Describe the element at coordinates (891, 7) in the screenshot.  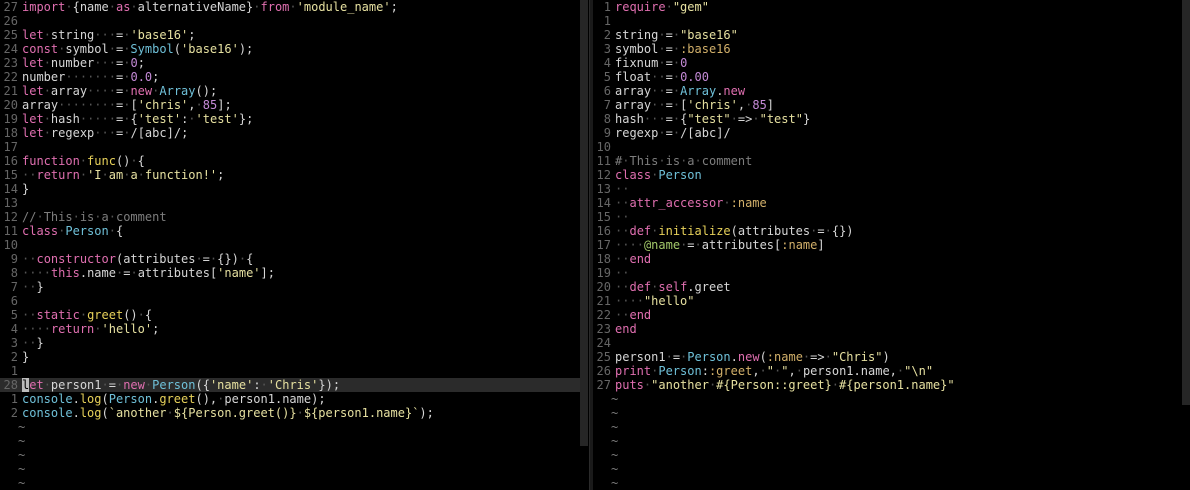
I see `code-line: 1 require·"gem"` at that location.